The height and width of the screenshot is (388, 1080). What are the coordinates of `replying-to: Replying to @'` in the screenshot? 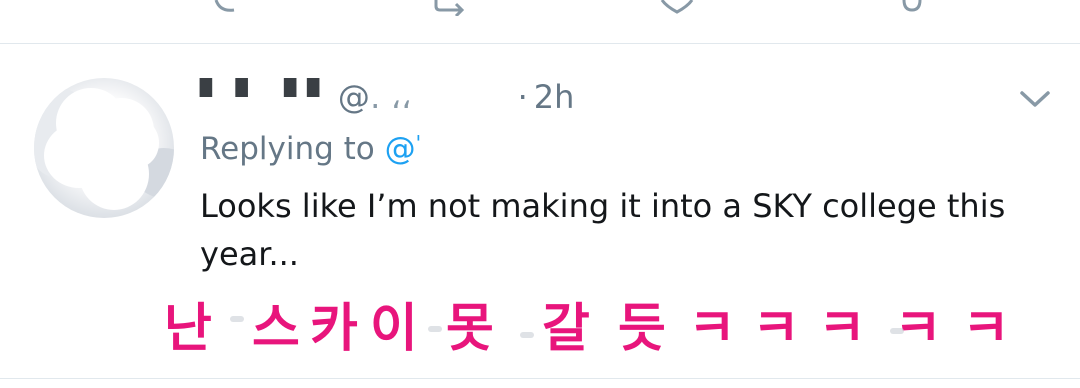 It's located at (310, 149).